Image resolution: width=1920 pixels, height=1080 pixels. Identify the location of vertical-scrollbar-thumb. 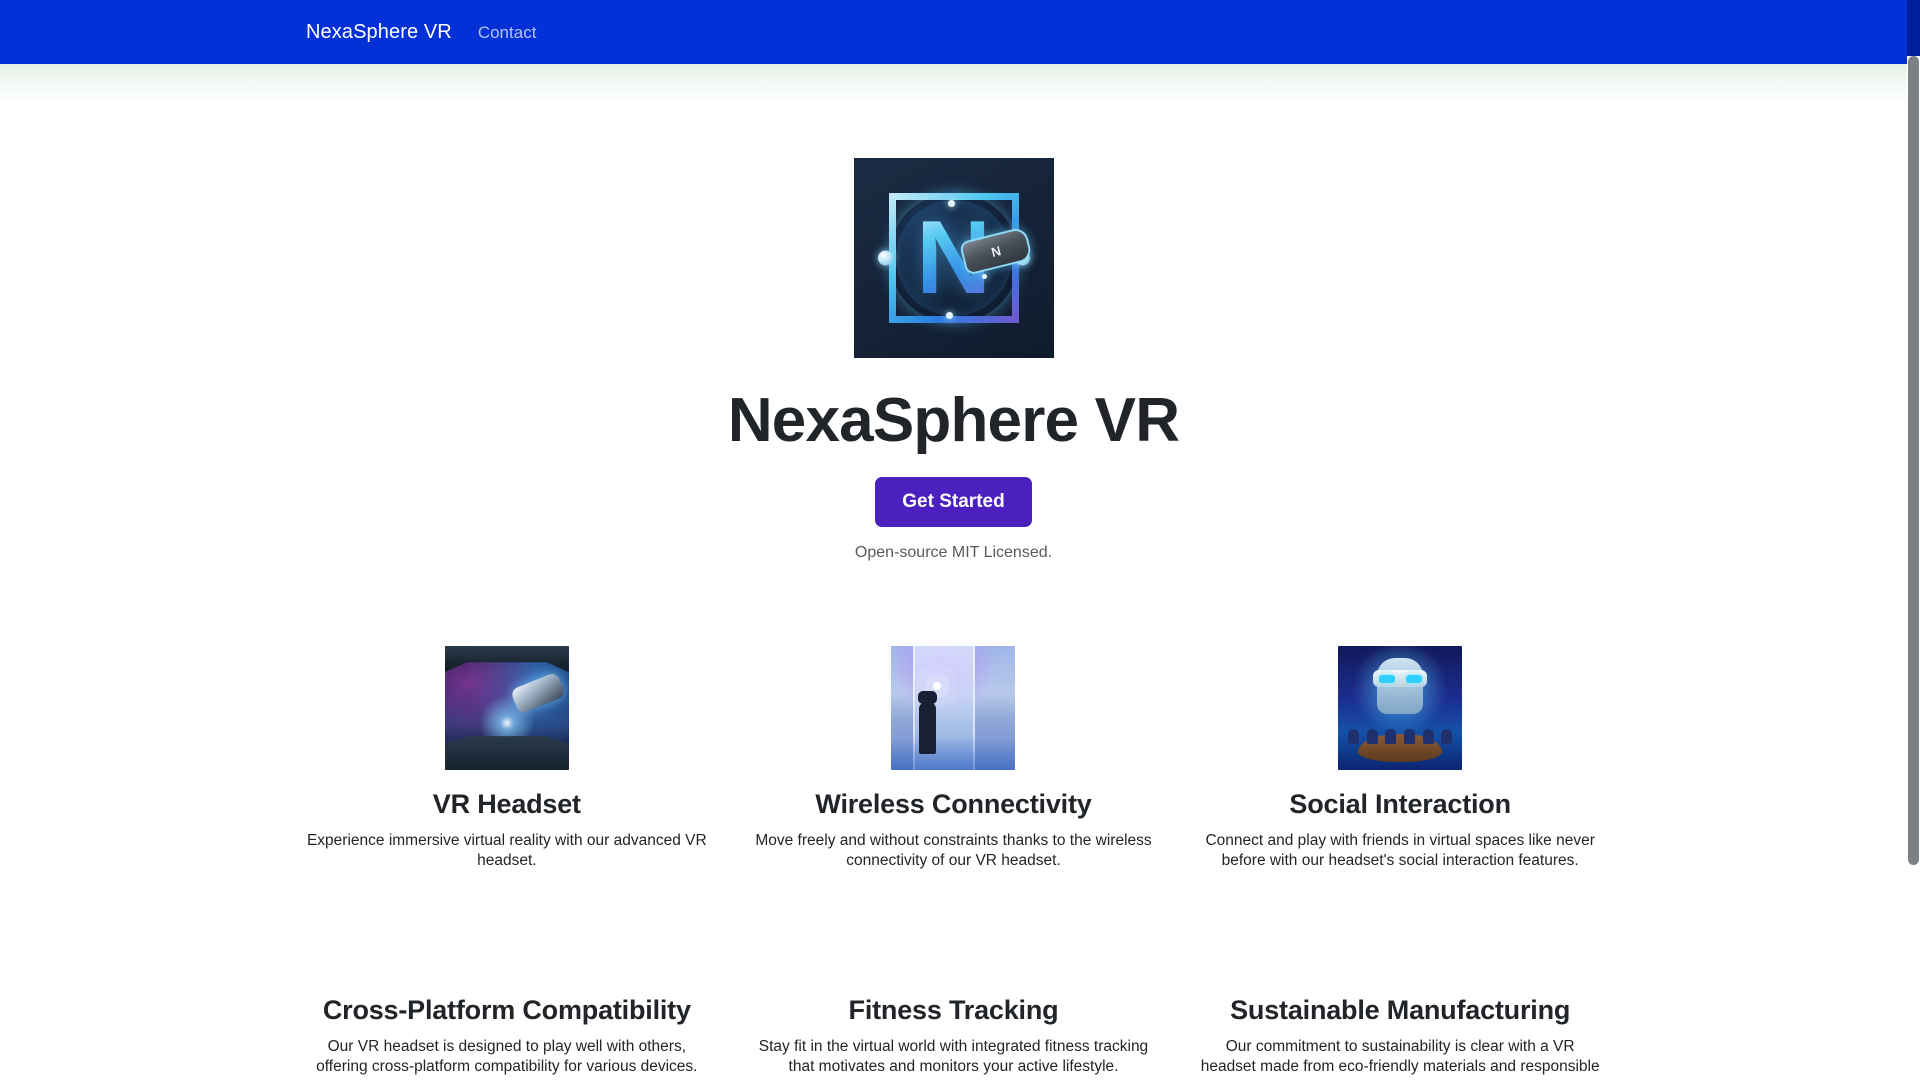
(1913, 460).